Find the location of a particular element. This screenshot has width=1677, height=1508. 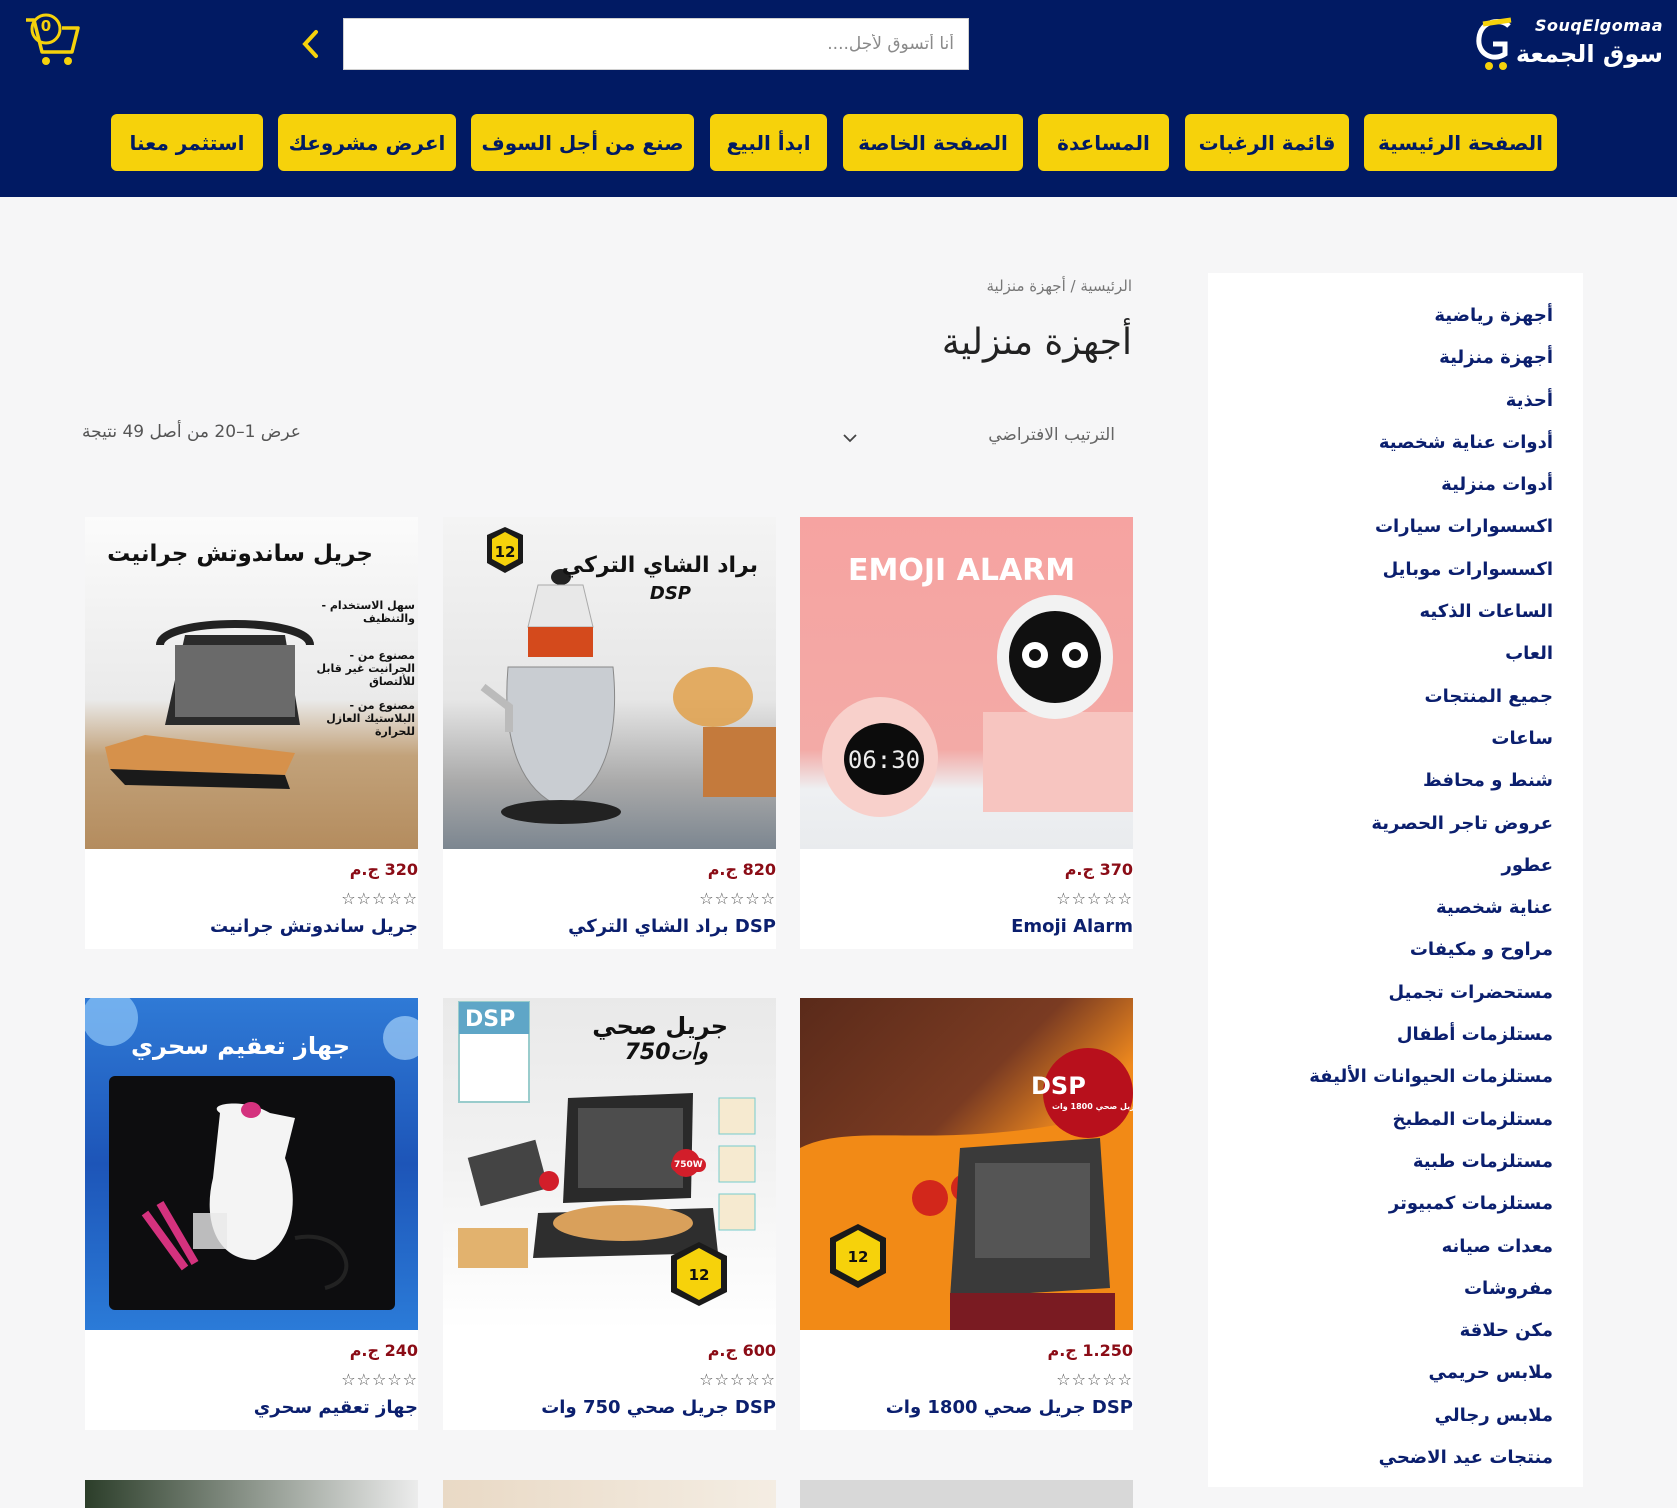

category-link: مراوح و مكيفات is located at coordinates (1395, 950).